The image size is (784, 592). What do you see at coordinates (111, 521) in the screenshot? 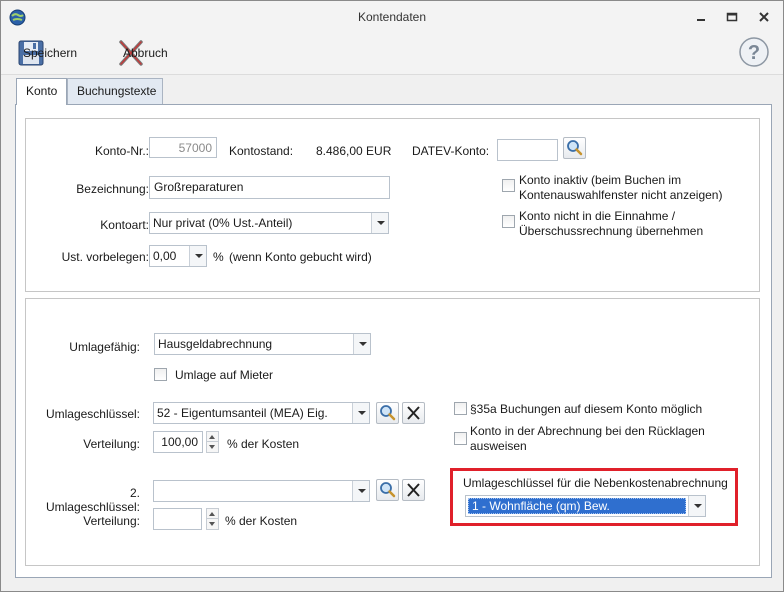
I see `distribution2-label: Verteilung:` at bounding box center [111, 521].